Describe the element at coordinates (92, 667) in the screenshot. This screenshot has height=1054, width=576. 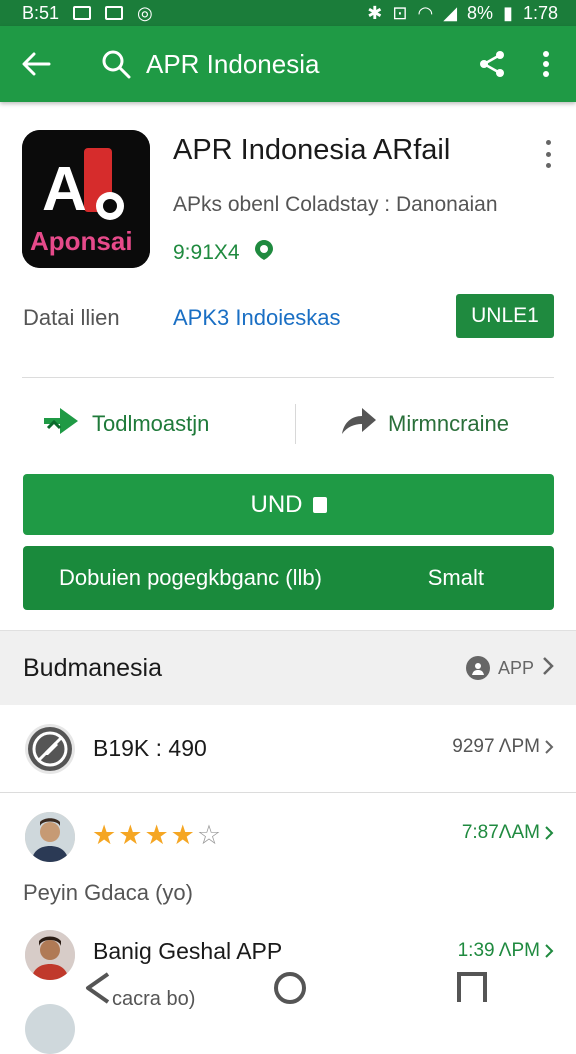
I see `section-title: Budmanesia` at that location.